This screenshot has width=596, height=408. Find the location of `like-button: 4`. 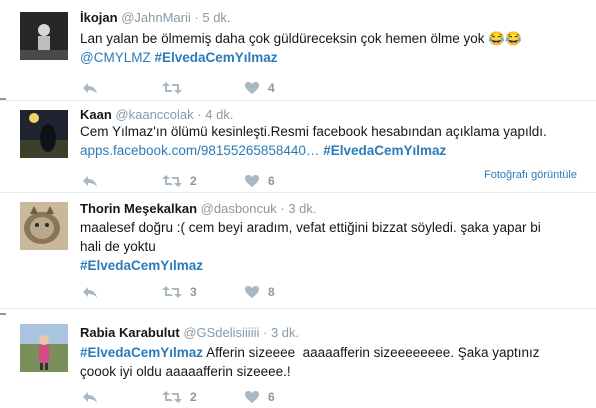

like-button: 4 is located at coordinates (264, 88).